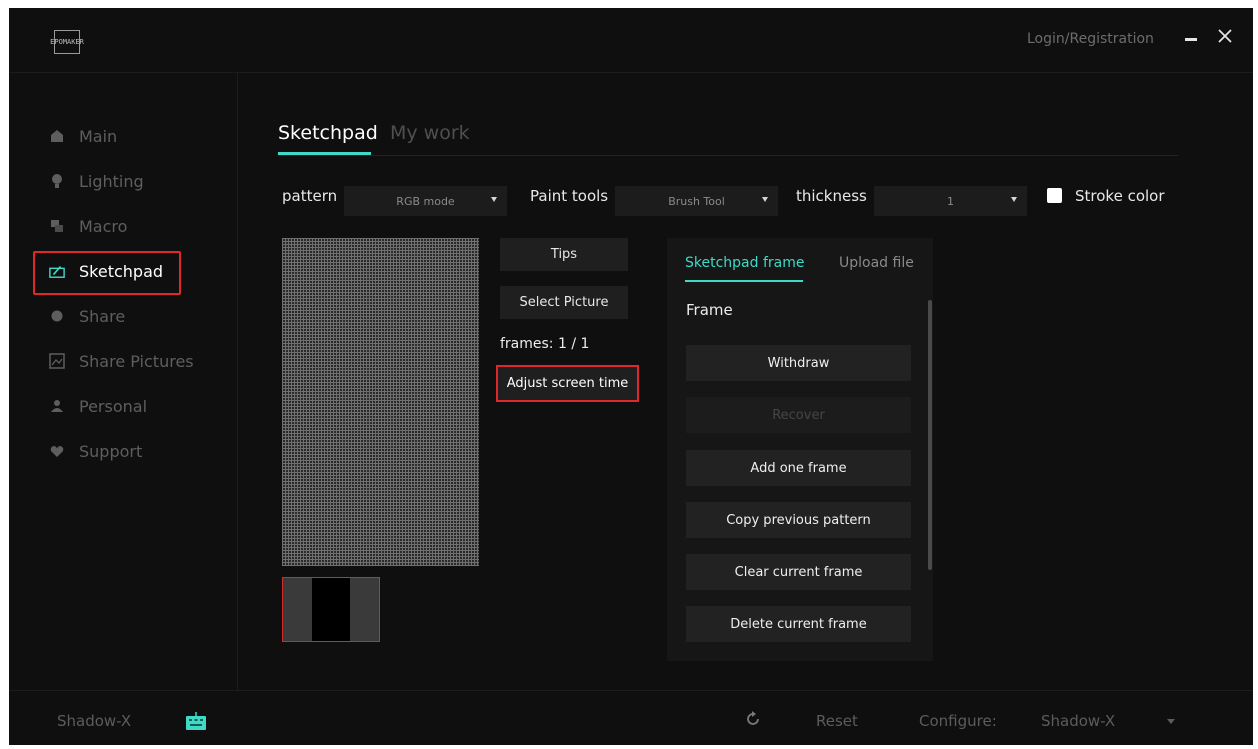  Describe the element at coordinates (136, 361) in the screenshot. I see `sidebar-item-label: Share Pictures` at that location.